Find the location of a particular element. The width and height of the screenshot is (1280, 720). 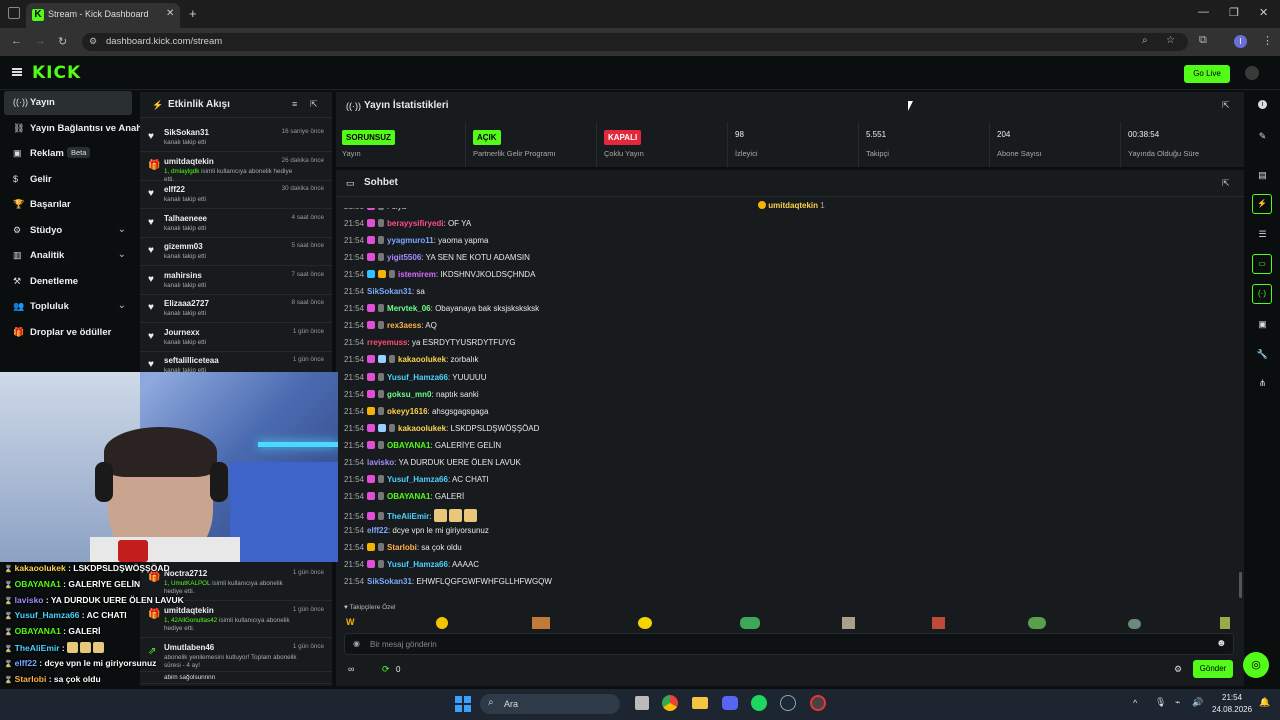

minimize-icon: — is located at coordinates (1203, 12).